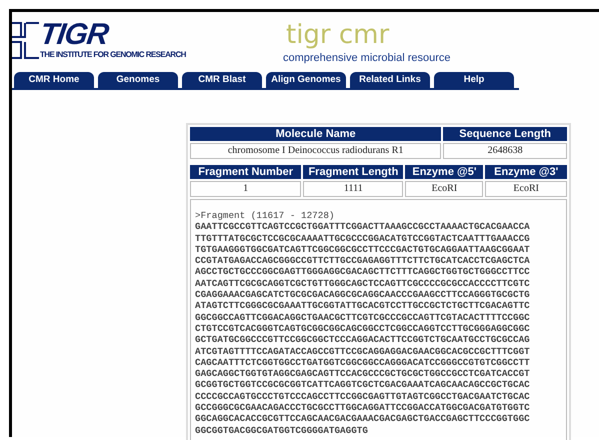  Describe the element at coordinates (363, 317) in the screenshot. I see `sequence-line: GGCGGCCAGTTCGGACAGGCTGAACGCTTCGTCGCCCGCCAGTTCGTACACTTTTCCGGC` at that location.